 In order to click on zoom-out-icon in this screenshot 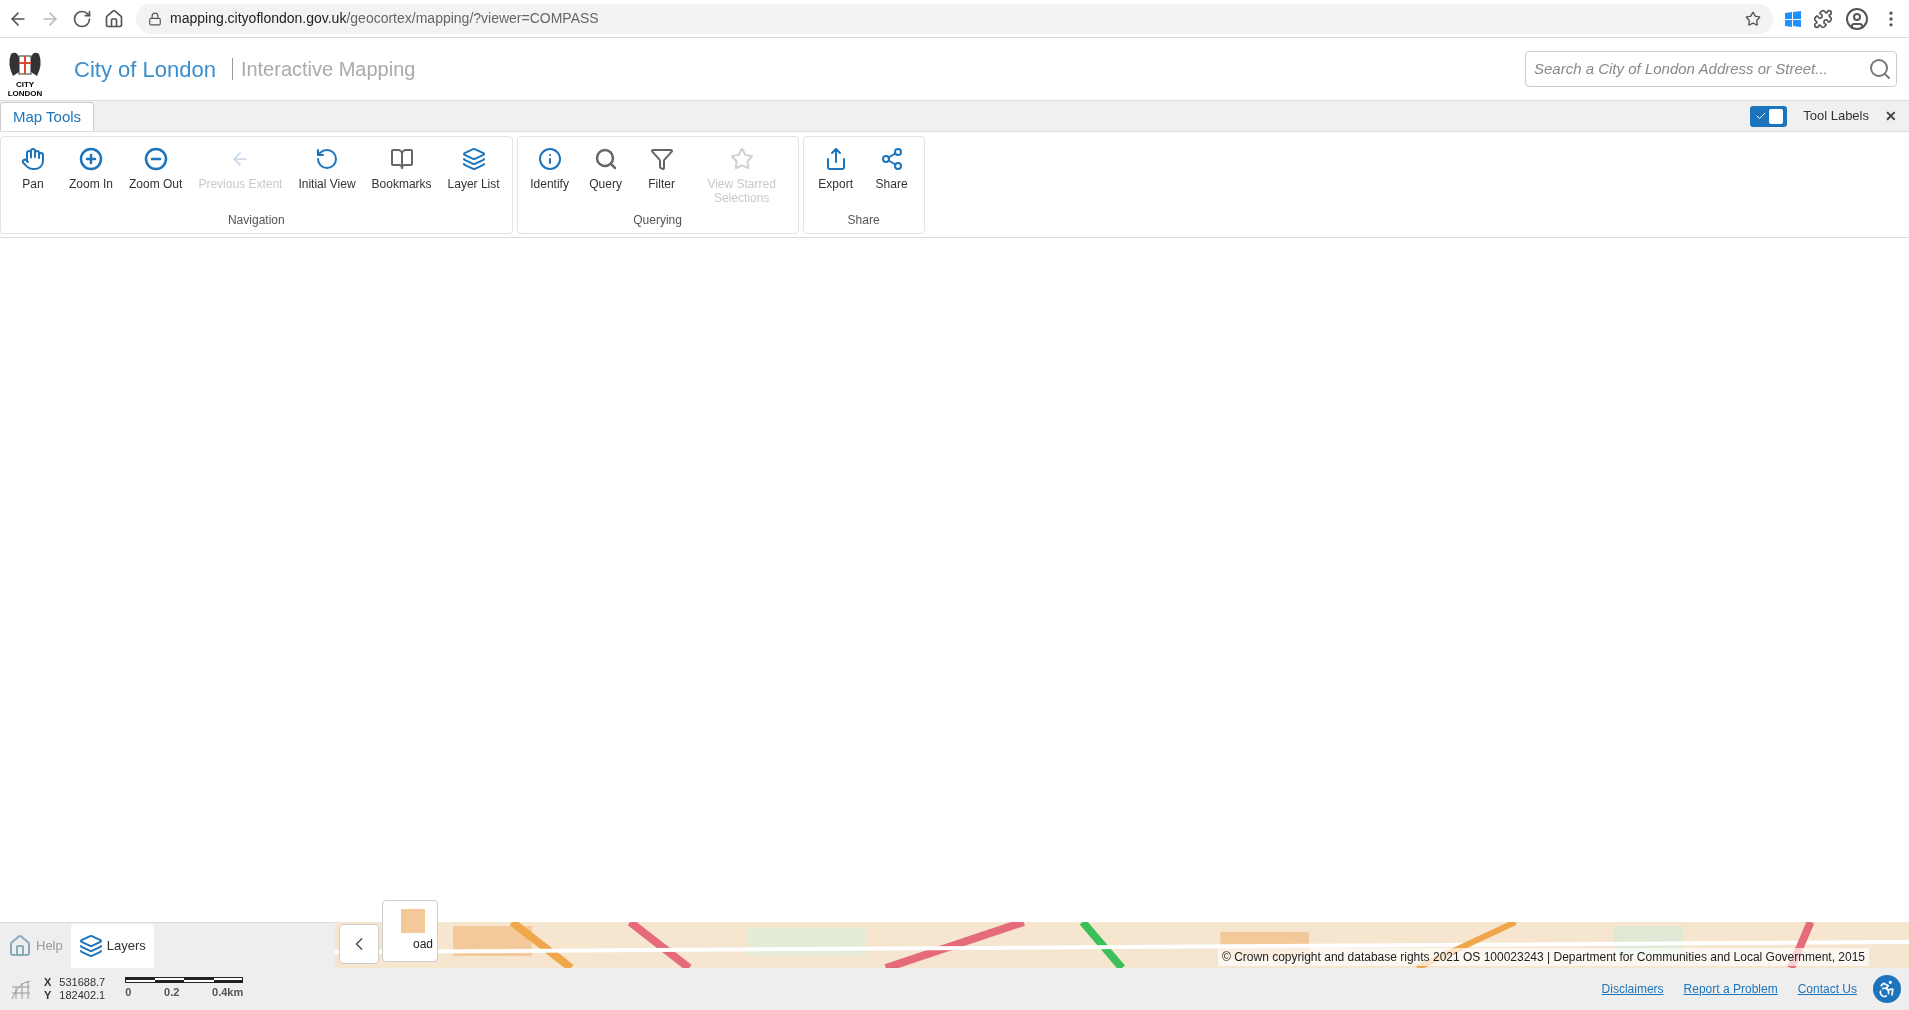, I will do `click(155, 159)`.